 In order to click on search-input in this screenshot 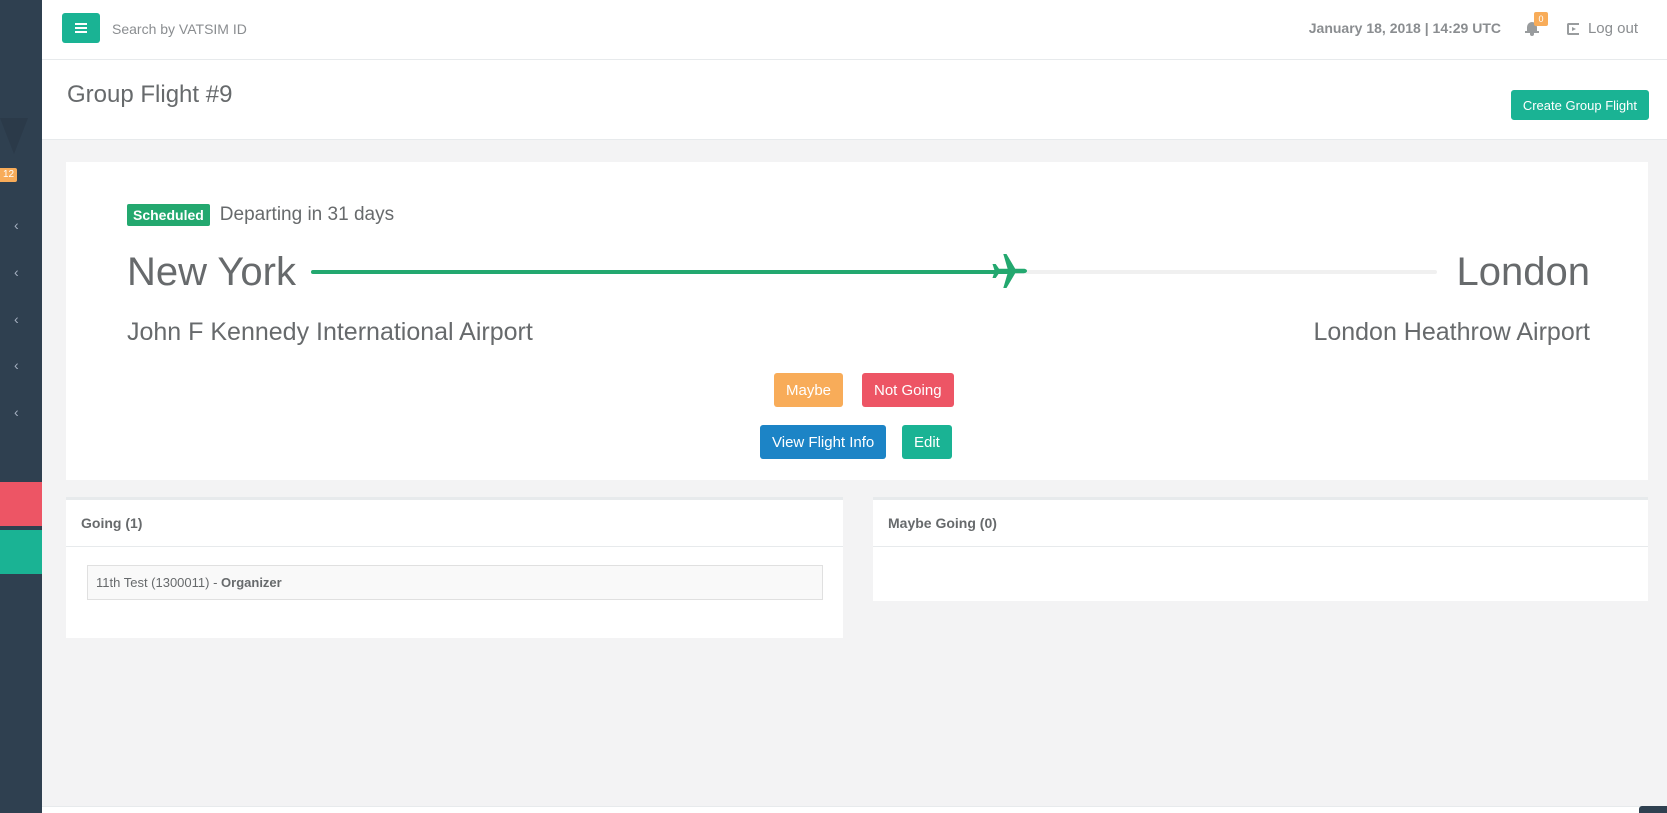, I will do `click(262, 29)`.